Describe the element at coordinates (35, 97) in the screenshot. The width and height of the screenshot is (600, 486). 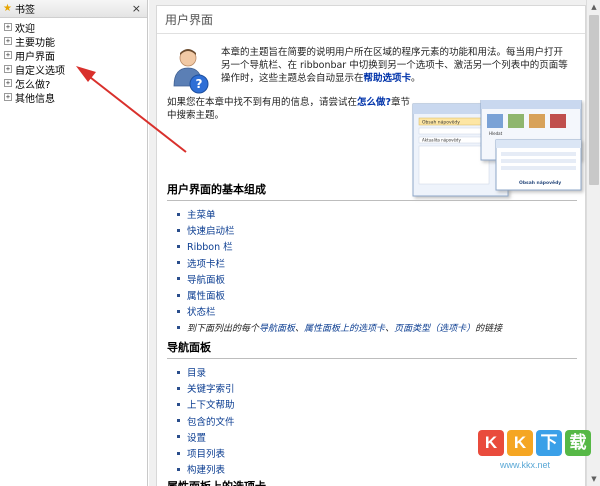
I see `tree-item-label: 其他信息` at that location.